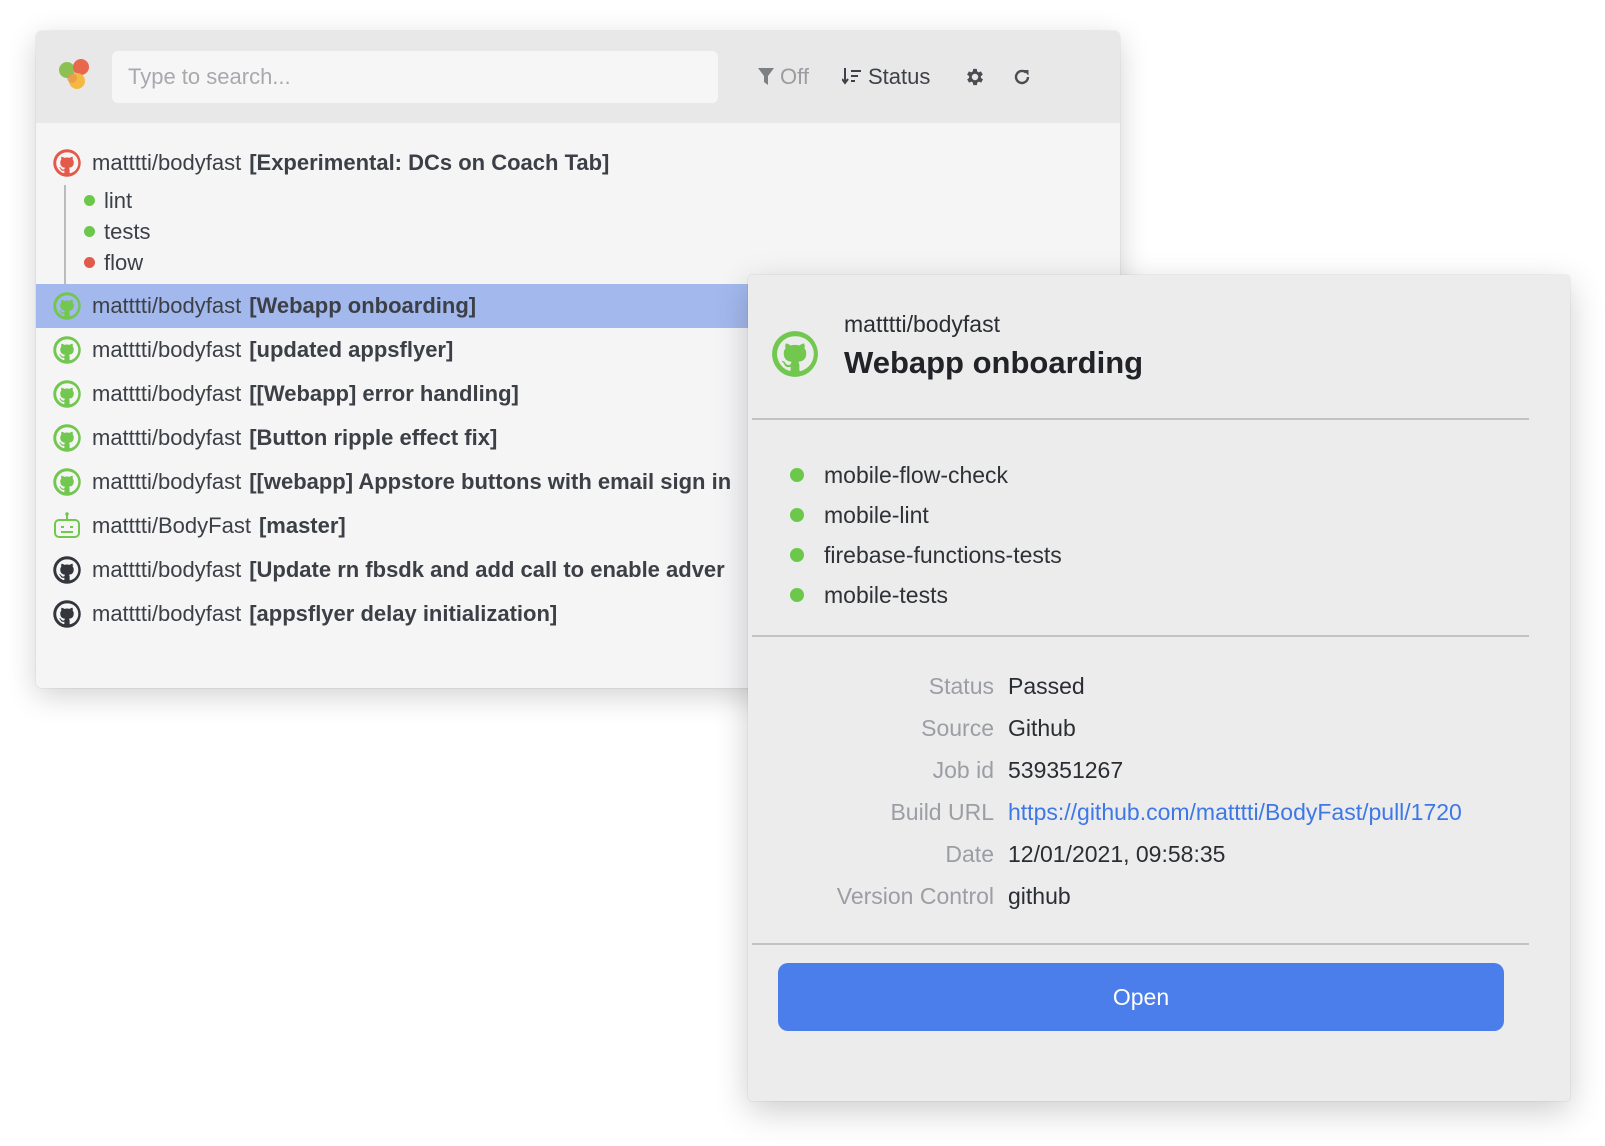 Image resolution: width=1605 pixels, height=1146 pixels. Describe the element at coordinates (351, 349) in the screenshot. I see `row-branch: [updated appsflyer]` at that location.